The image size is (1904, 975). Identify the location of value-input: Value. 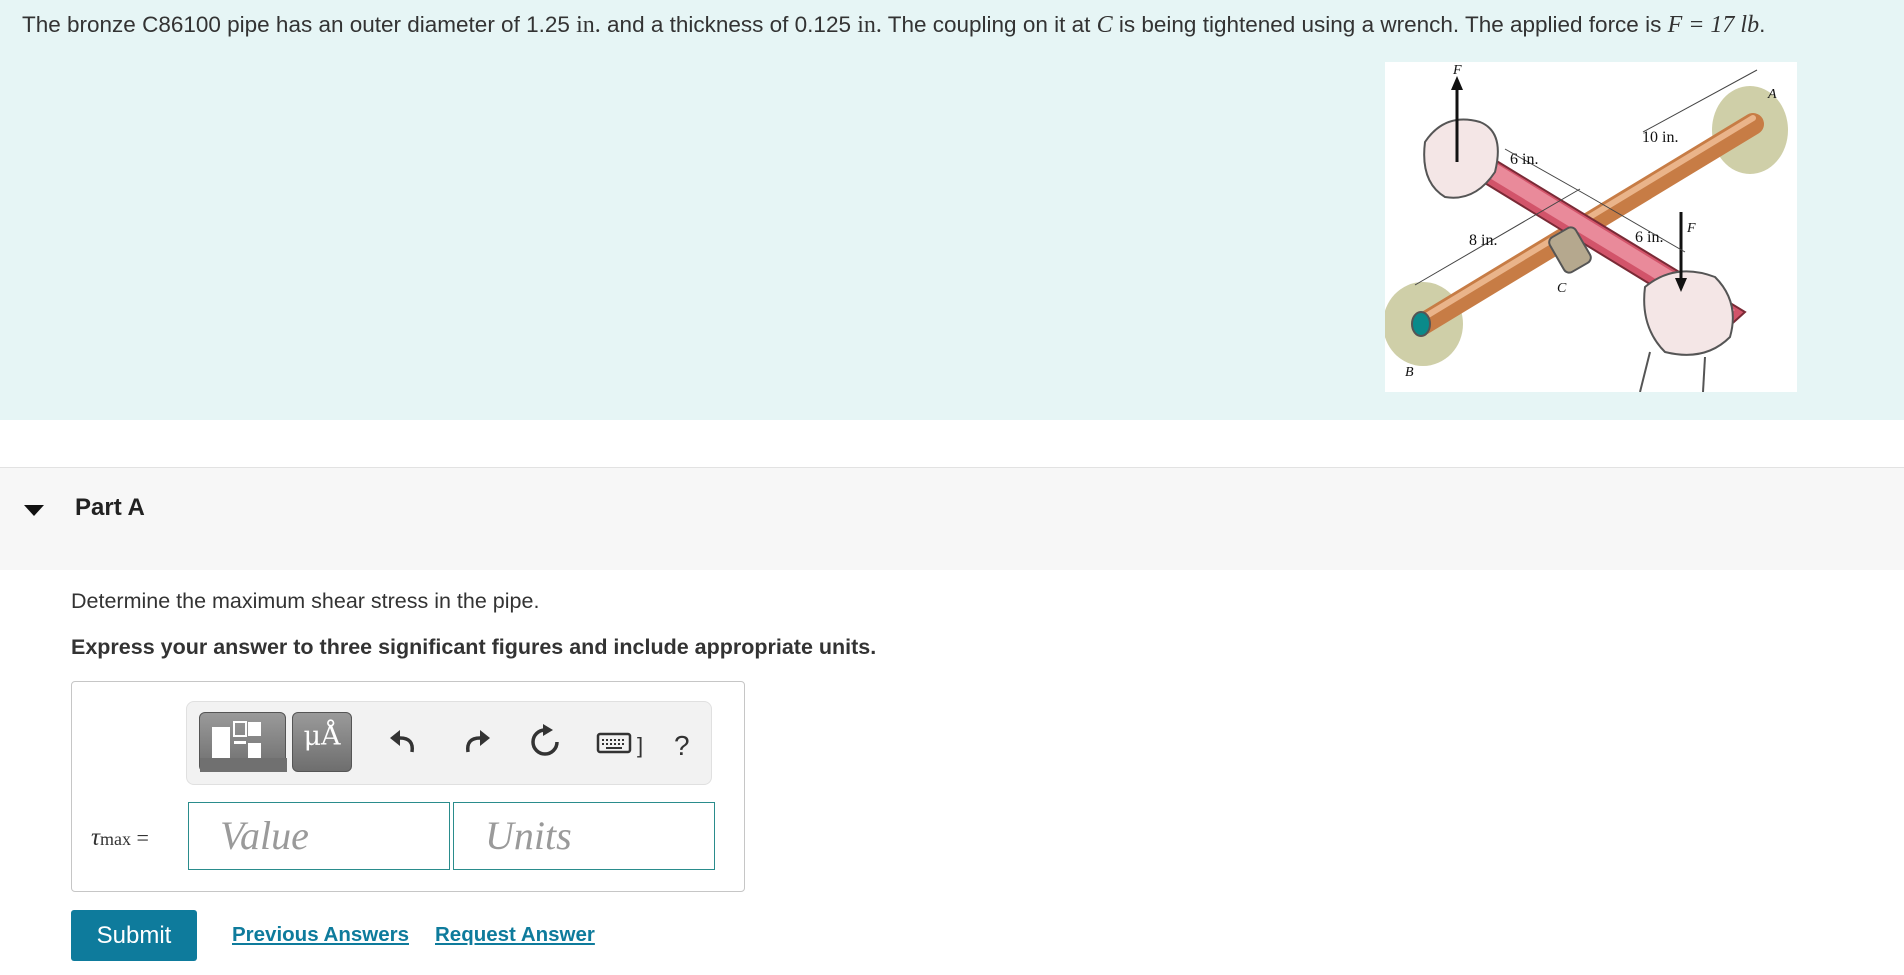
(319, 836).